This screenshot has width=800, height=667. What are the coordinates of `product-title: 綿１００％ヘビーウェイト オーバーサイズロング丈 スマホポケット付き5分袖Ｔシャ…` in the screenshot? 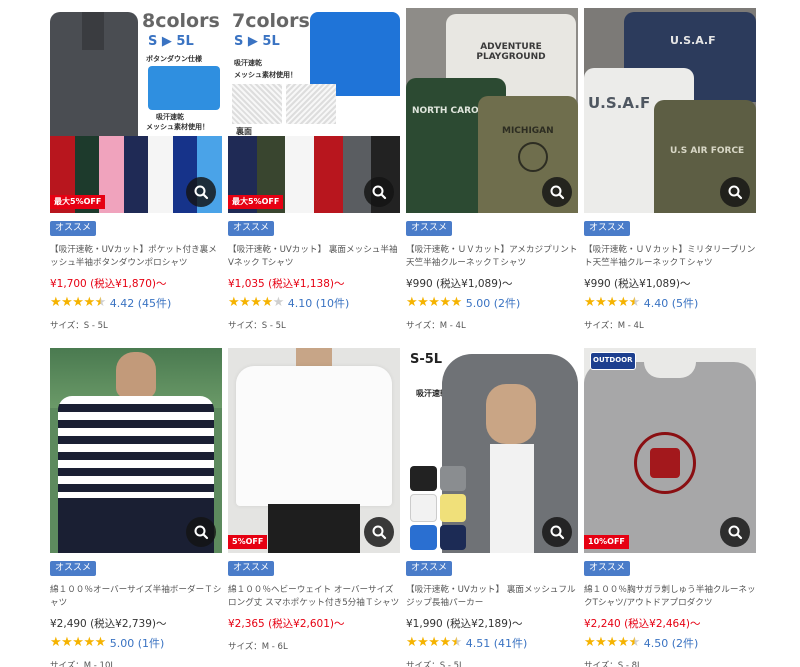 It's located at (314, 597).